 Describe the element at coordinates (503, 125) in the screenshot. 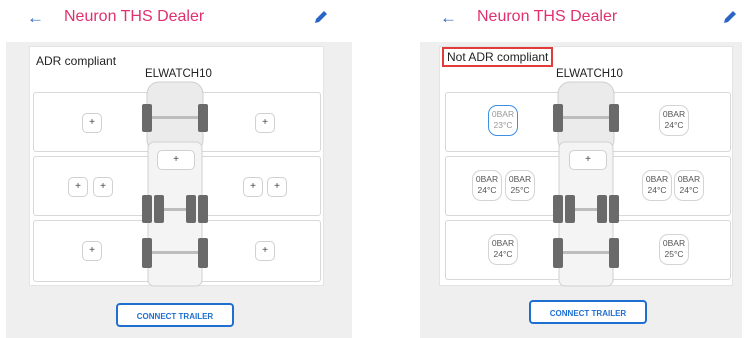

I see `tyre-temperature: 23°C` at that location.